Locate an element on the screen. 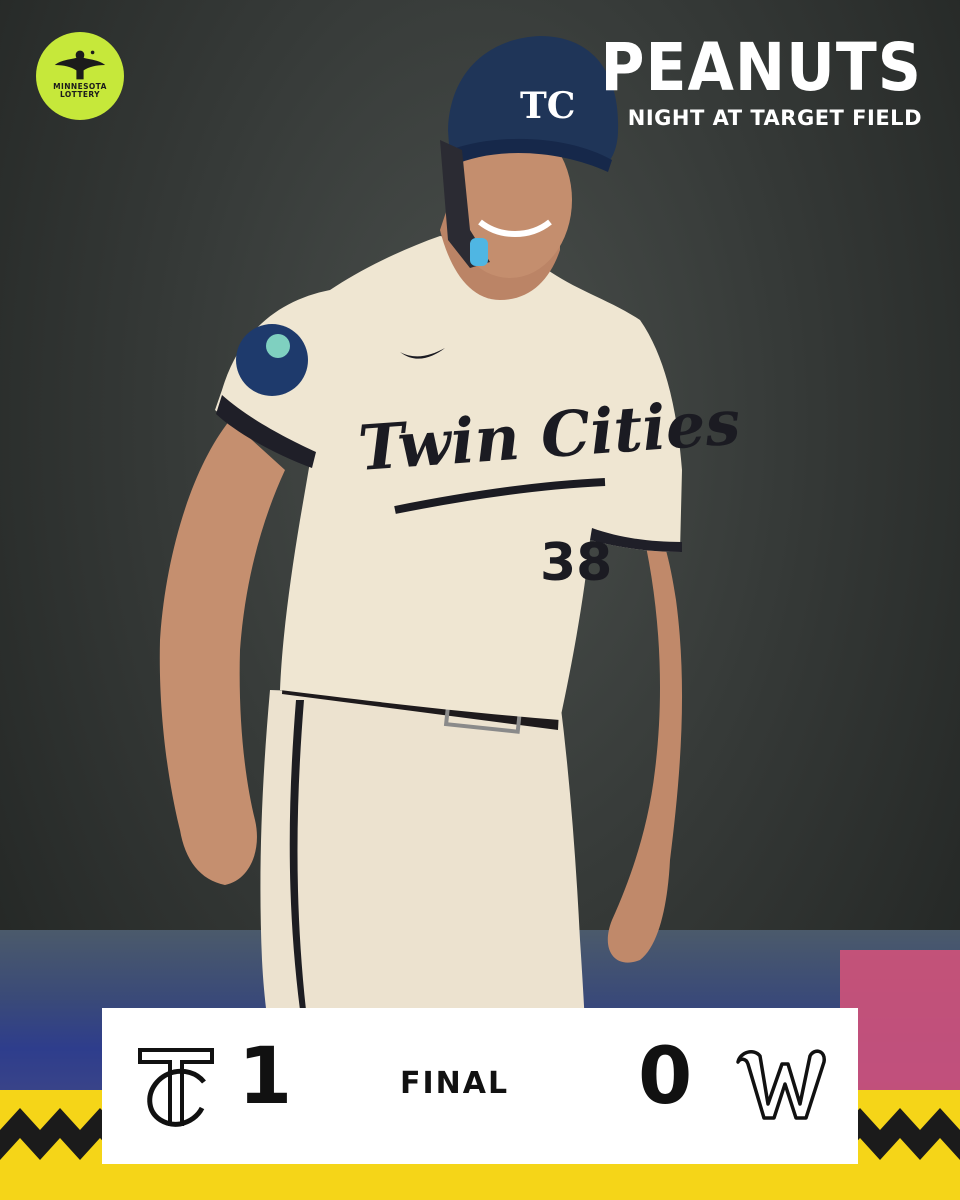 This screenshot has width=960, height=1200. game-status: FINAL is located at coordinates (455, 1083).